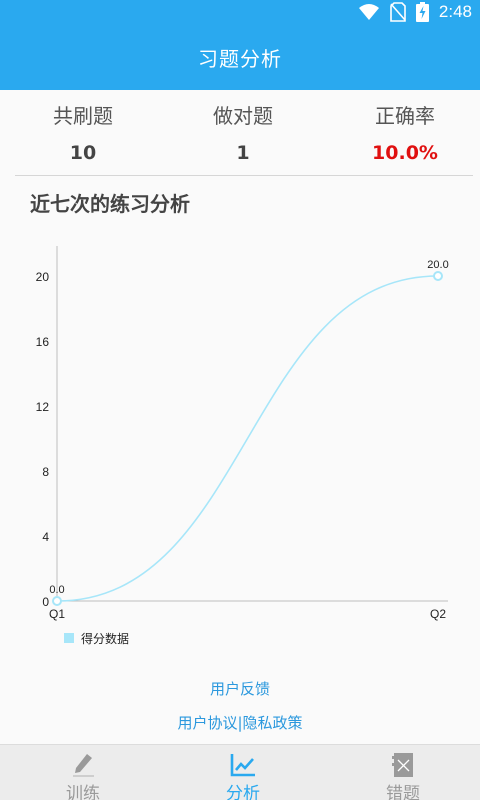 This screenshot has width=480, height=800. What do you see at coordinates (368, 12) in the screenshot?
I see `wifi-icon` at bounding box center [368, 12].